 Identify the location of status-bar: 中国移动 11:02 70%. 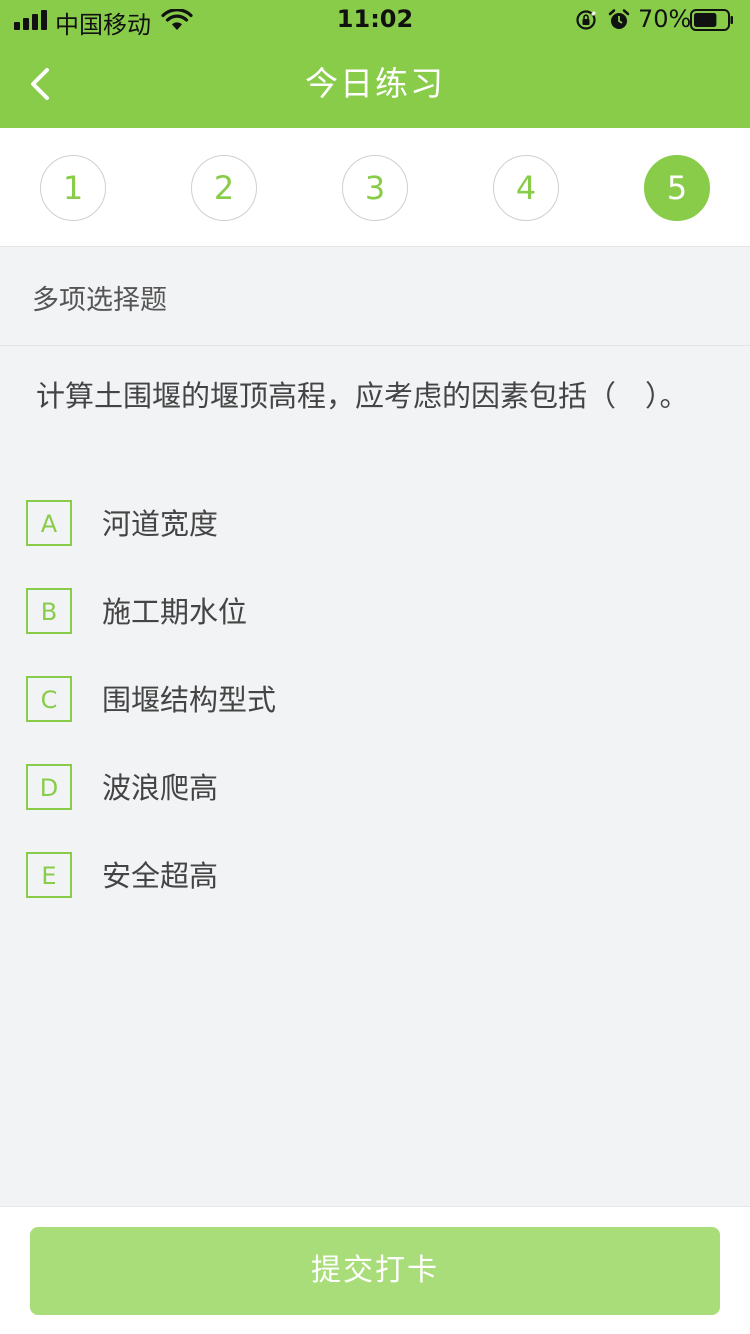
(375, 20).